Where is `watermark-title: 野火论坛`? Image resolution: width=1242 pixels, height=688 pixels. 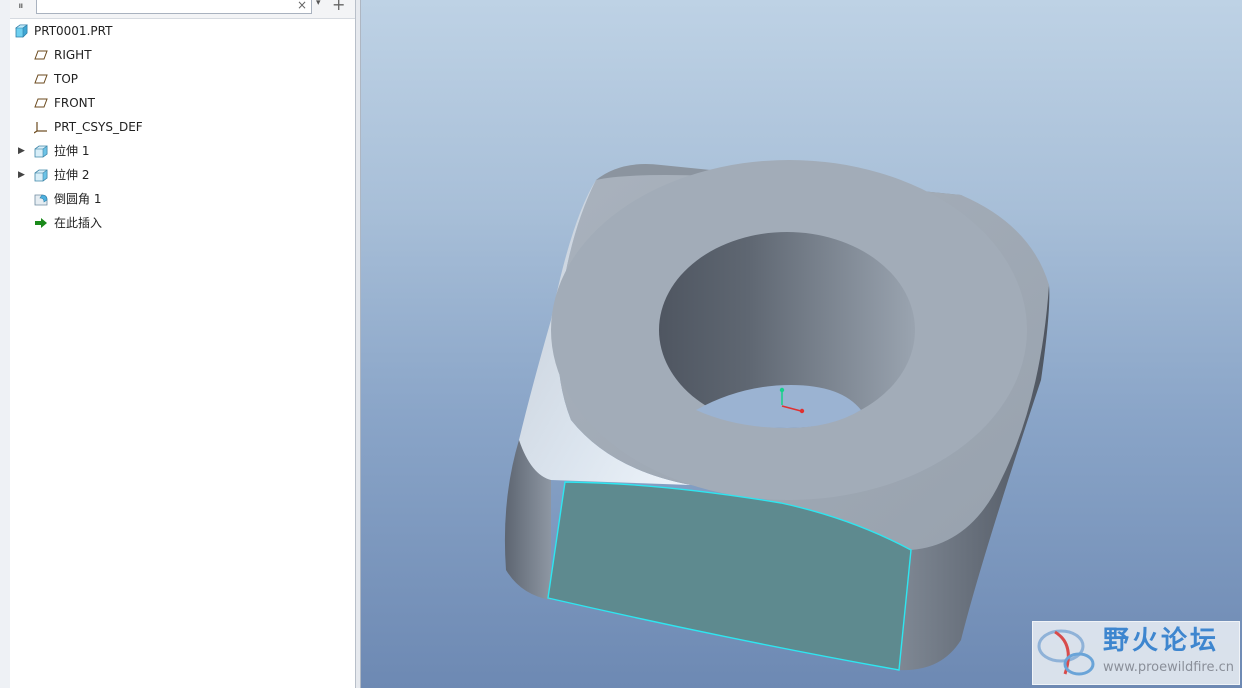 watermark-title: 野火论坛 is located at coordinates (1161, 641).